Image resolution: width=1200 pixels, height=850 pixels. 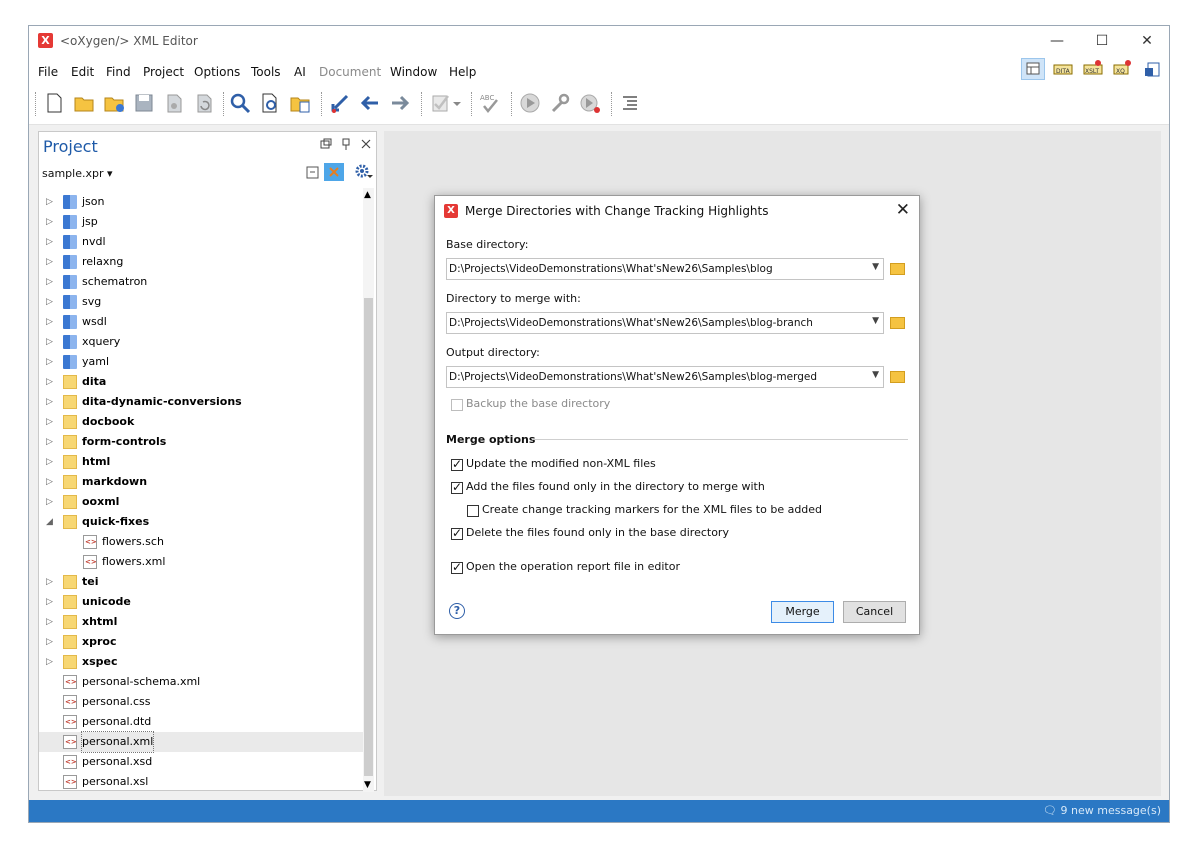 I want to click on output-directory-combo: ▼, so click(x=665, y=377).